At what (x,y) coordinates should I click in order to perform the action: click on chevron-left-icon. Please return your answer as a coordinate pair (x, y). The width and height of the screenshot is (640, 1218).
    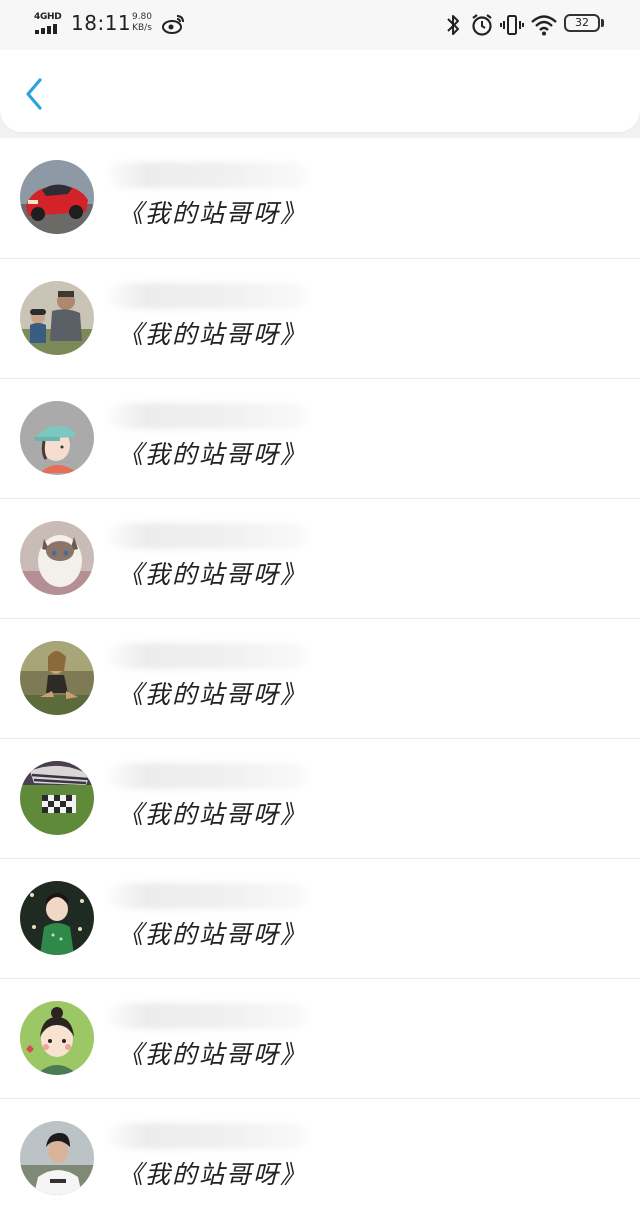
    Looking at the image, I should click on (34, 94).